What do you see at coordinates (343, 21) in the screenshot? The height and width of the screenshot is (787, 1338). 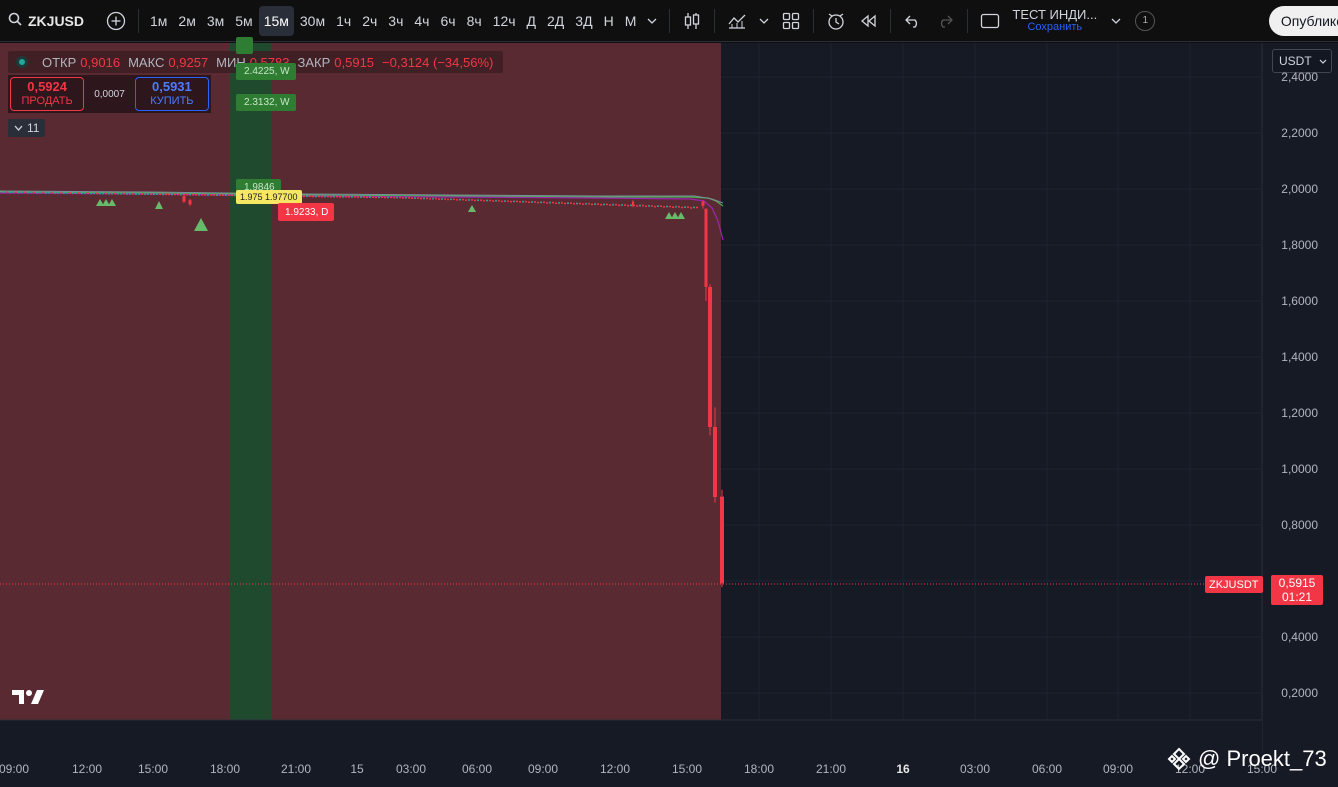 I see `interval-7: 1ч` at bounding box center [343, 21].